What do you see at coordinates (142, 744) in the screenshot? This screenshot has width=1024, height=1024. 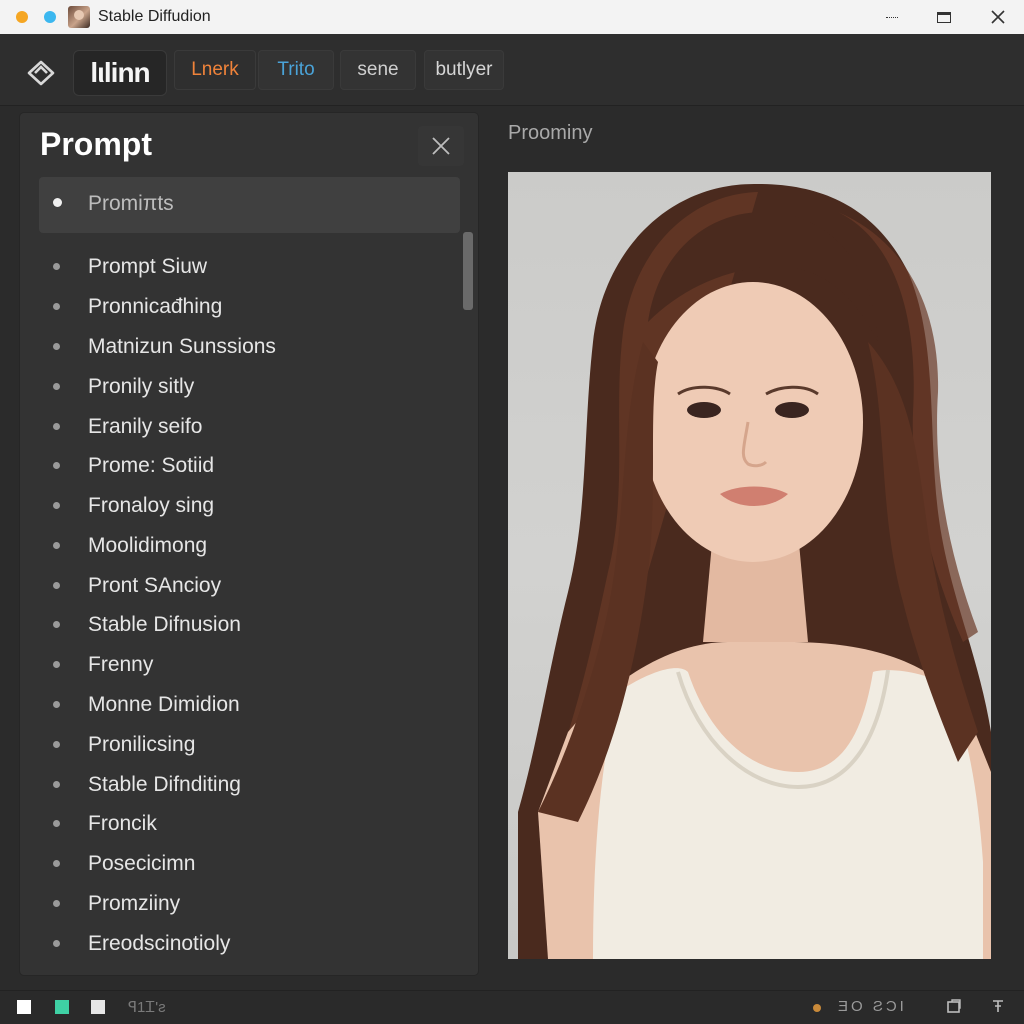 I see `list-item-label: Pronilicsing` at bounding box center [142, 744].